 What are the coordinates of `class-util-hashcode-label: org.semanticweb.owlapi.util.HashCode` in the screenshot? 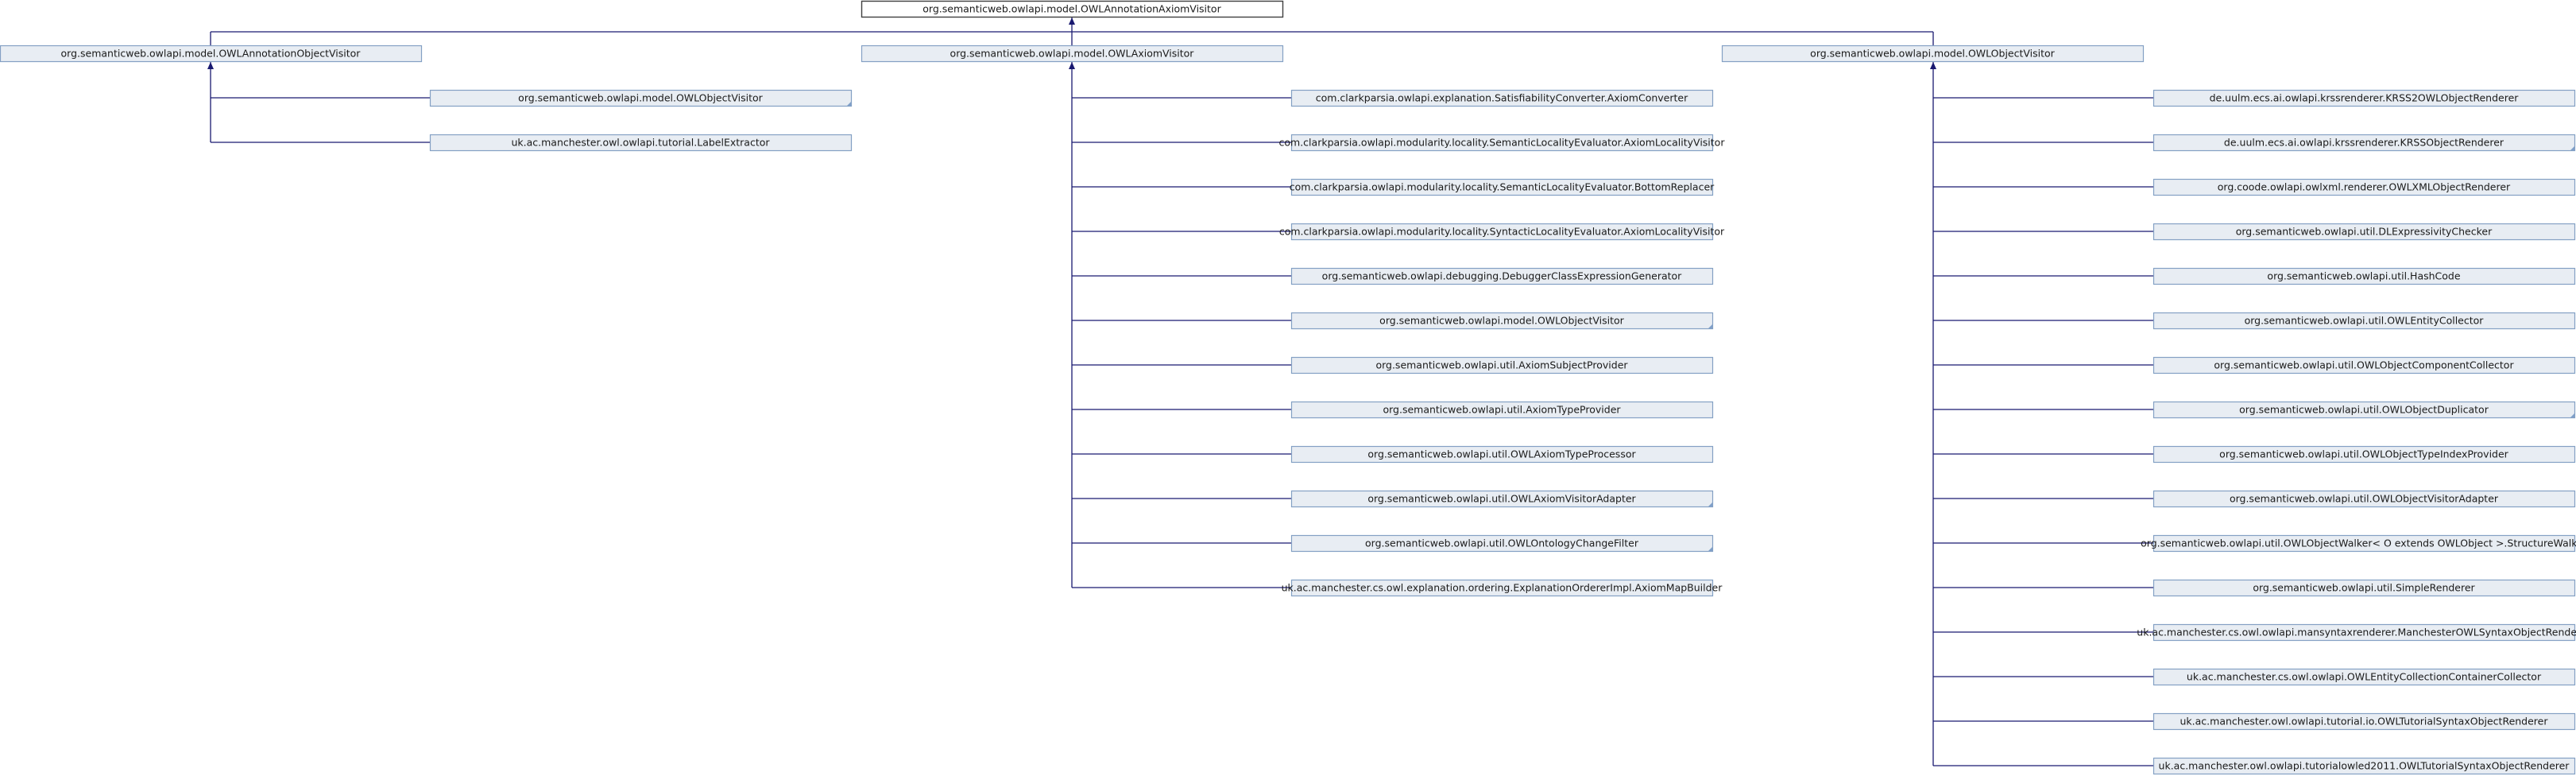 It's located at (2363, 276).